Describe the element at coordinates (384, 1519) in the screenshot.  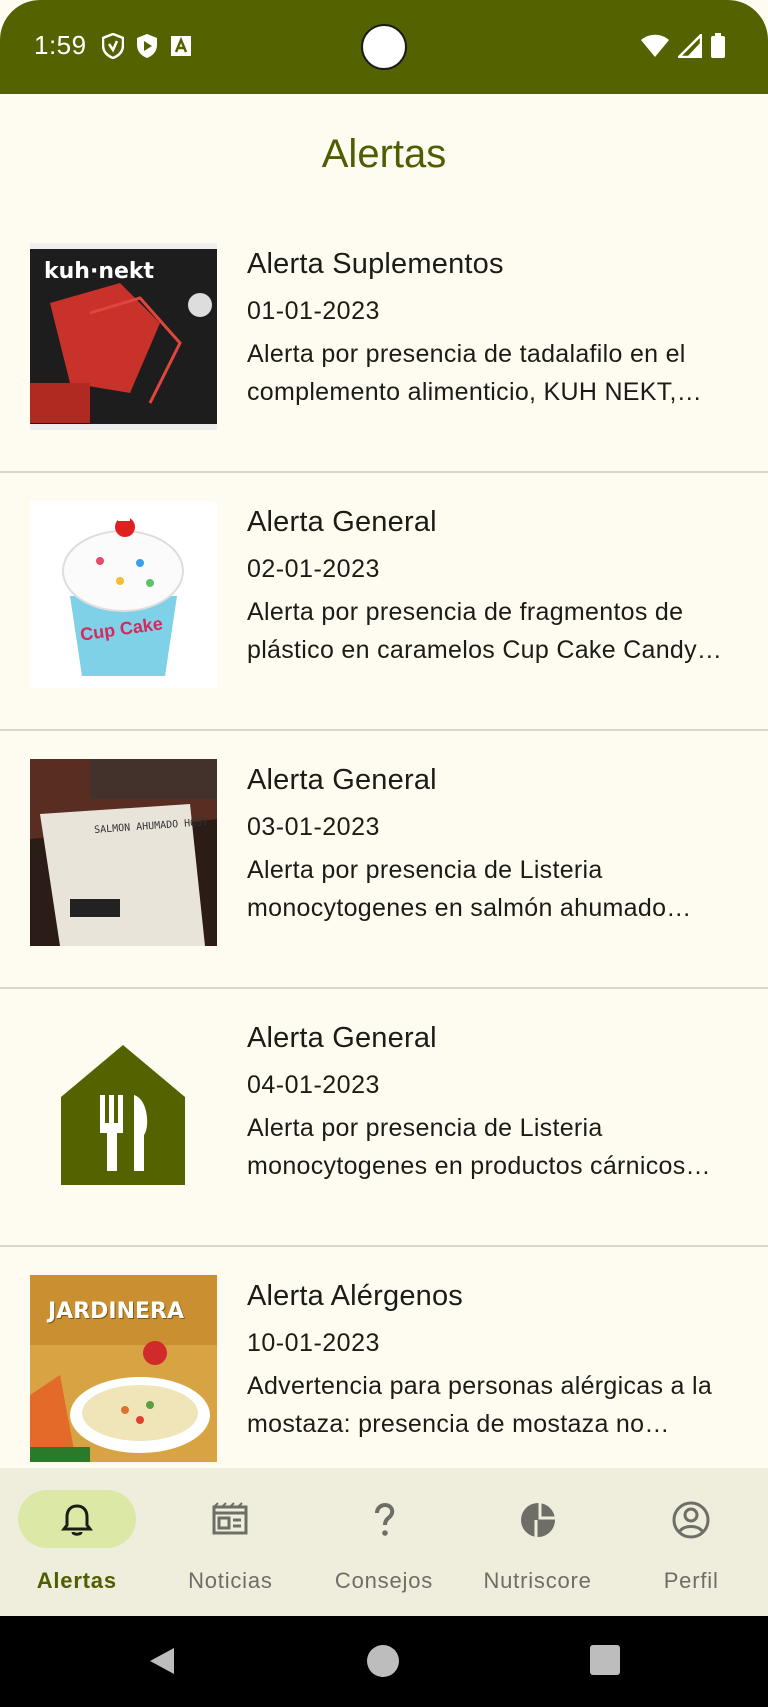
I see `question-icon` at that location.